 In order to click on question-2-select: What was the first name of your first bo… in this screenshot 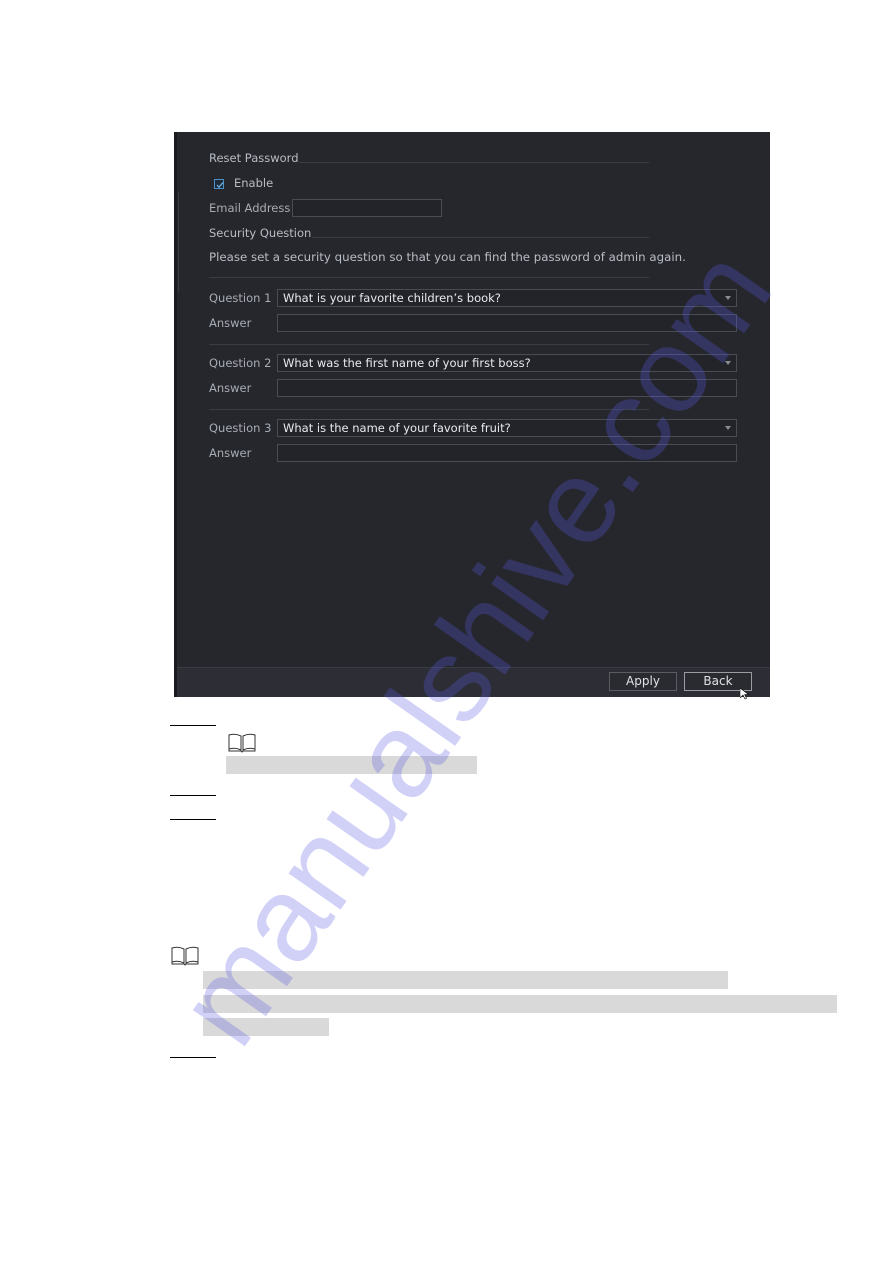, I will do `click(507, 363)`.